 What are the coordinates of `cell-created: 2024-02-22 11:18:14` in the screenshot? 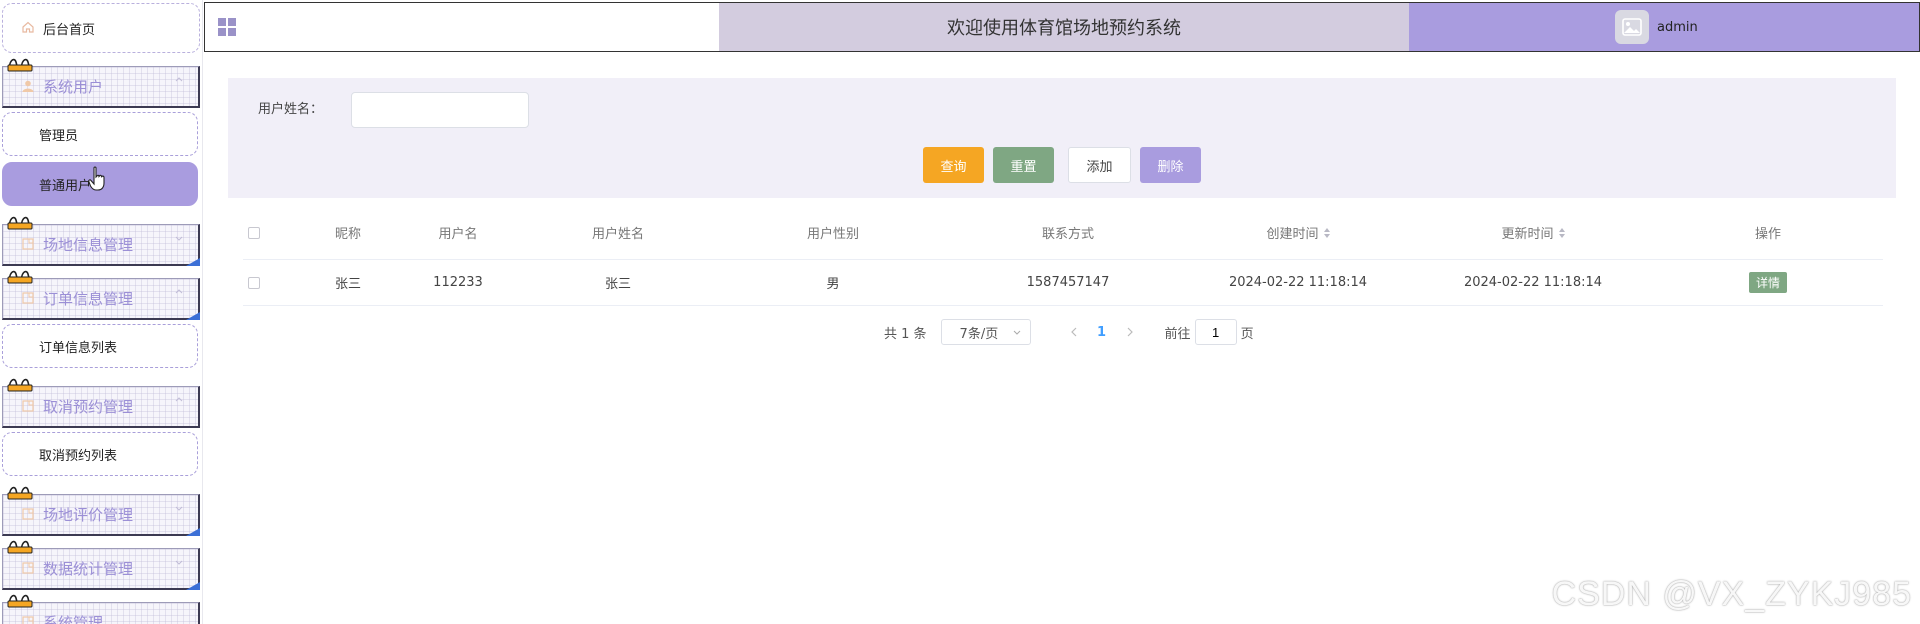 It's located at (1298, 282).